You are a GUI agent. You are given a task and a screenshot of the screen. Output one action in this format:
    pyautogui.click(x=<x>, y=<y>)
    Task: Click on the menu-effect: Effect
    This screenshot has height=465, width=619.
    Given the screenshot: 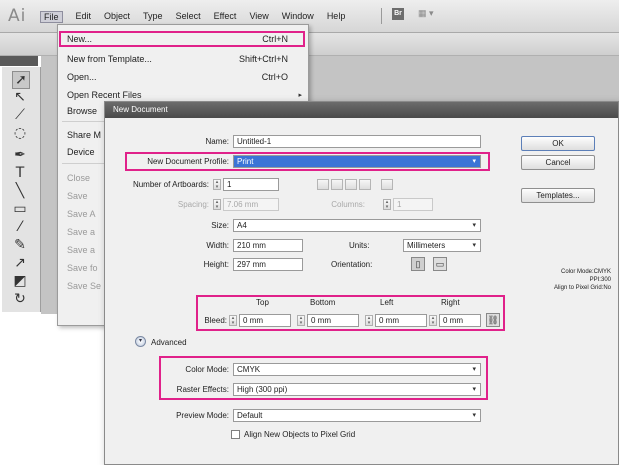 What is the action you would take?
    pyautogui.click(x=225, y=17)
    